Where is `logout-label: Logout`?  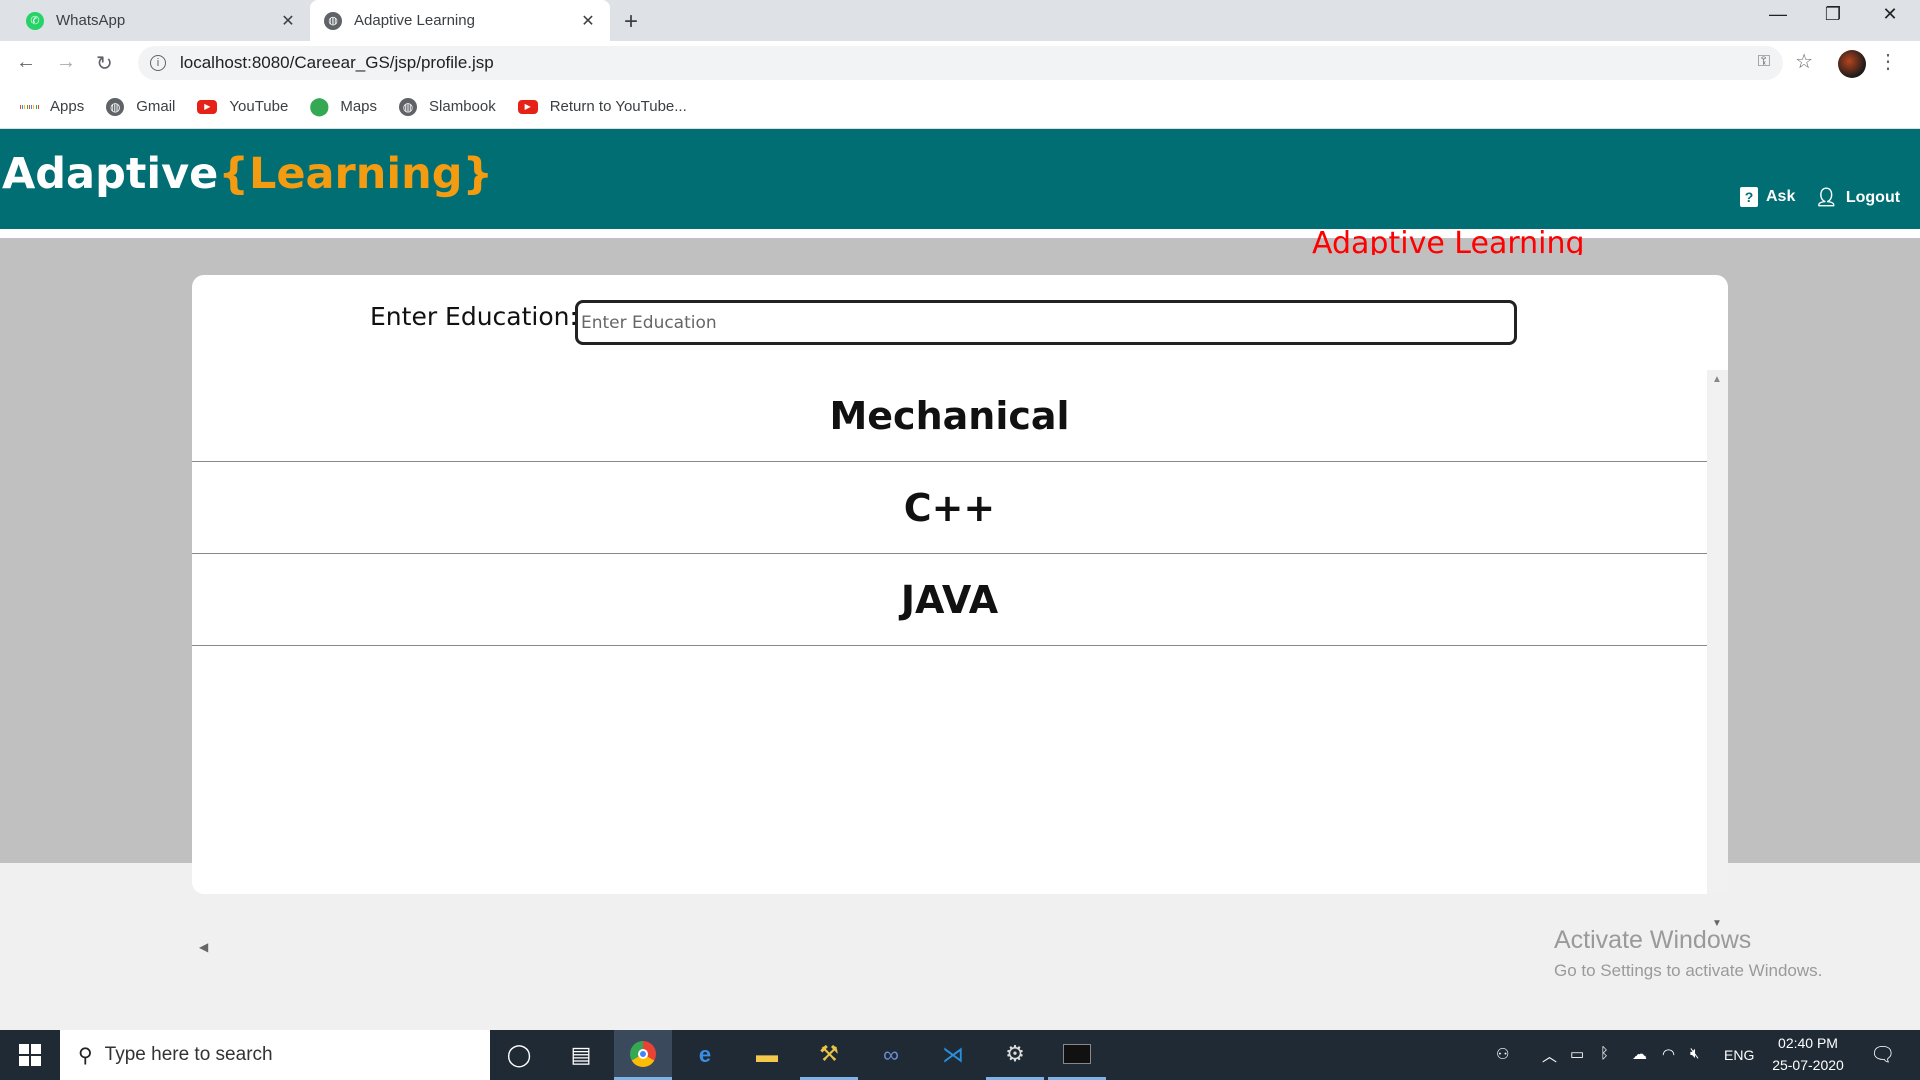 logout-label: Logout is located at coordinates (1873, 197).